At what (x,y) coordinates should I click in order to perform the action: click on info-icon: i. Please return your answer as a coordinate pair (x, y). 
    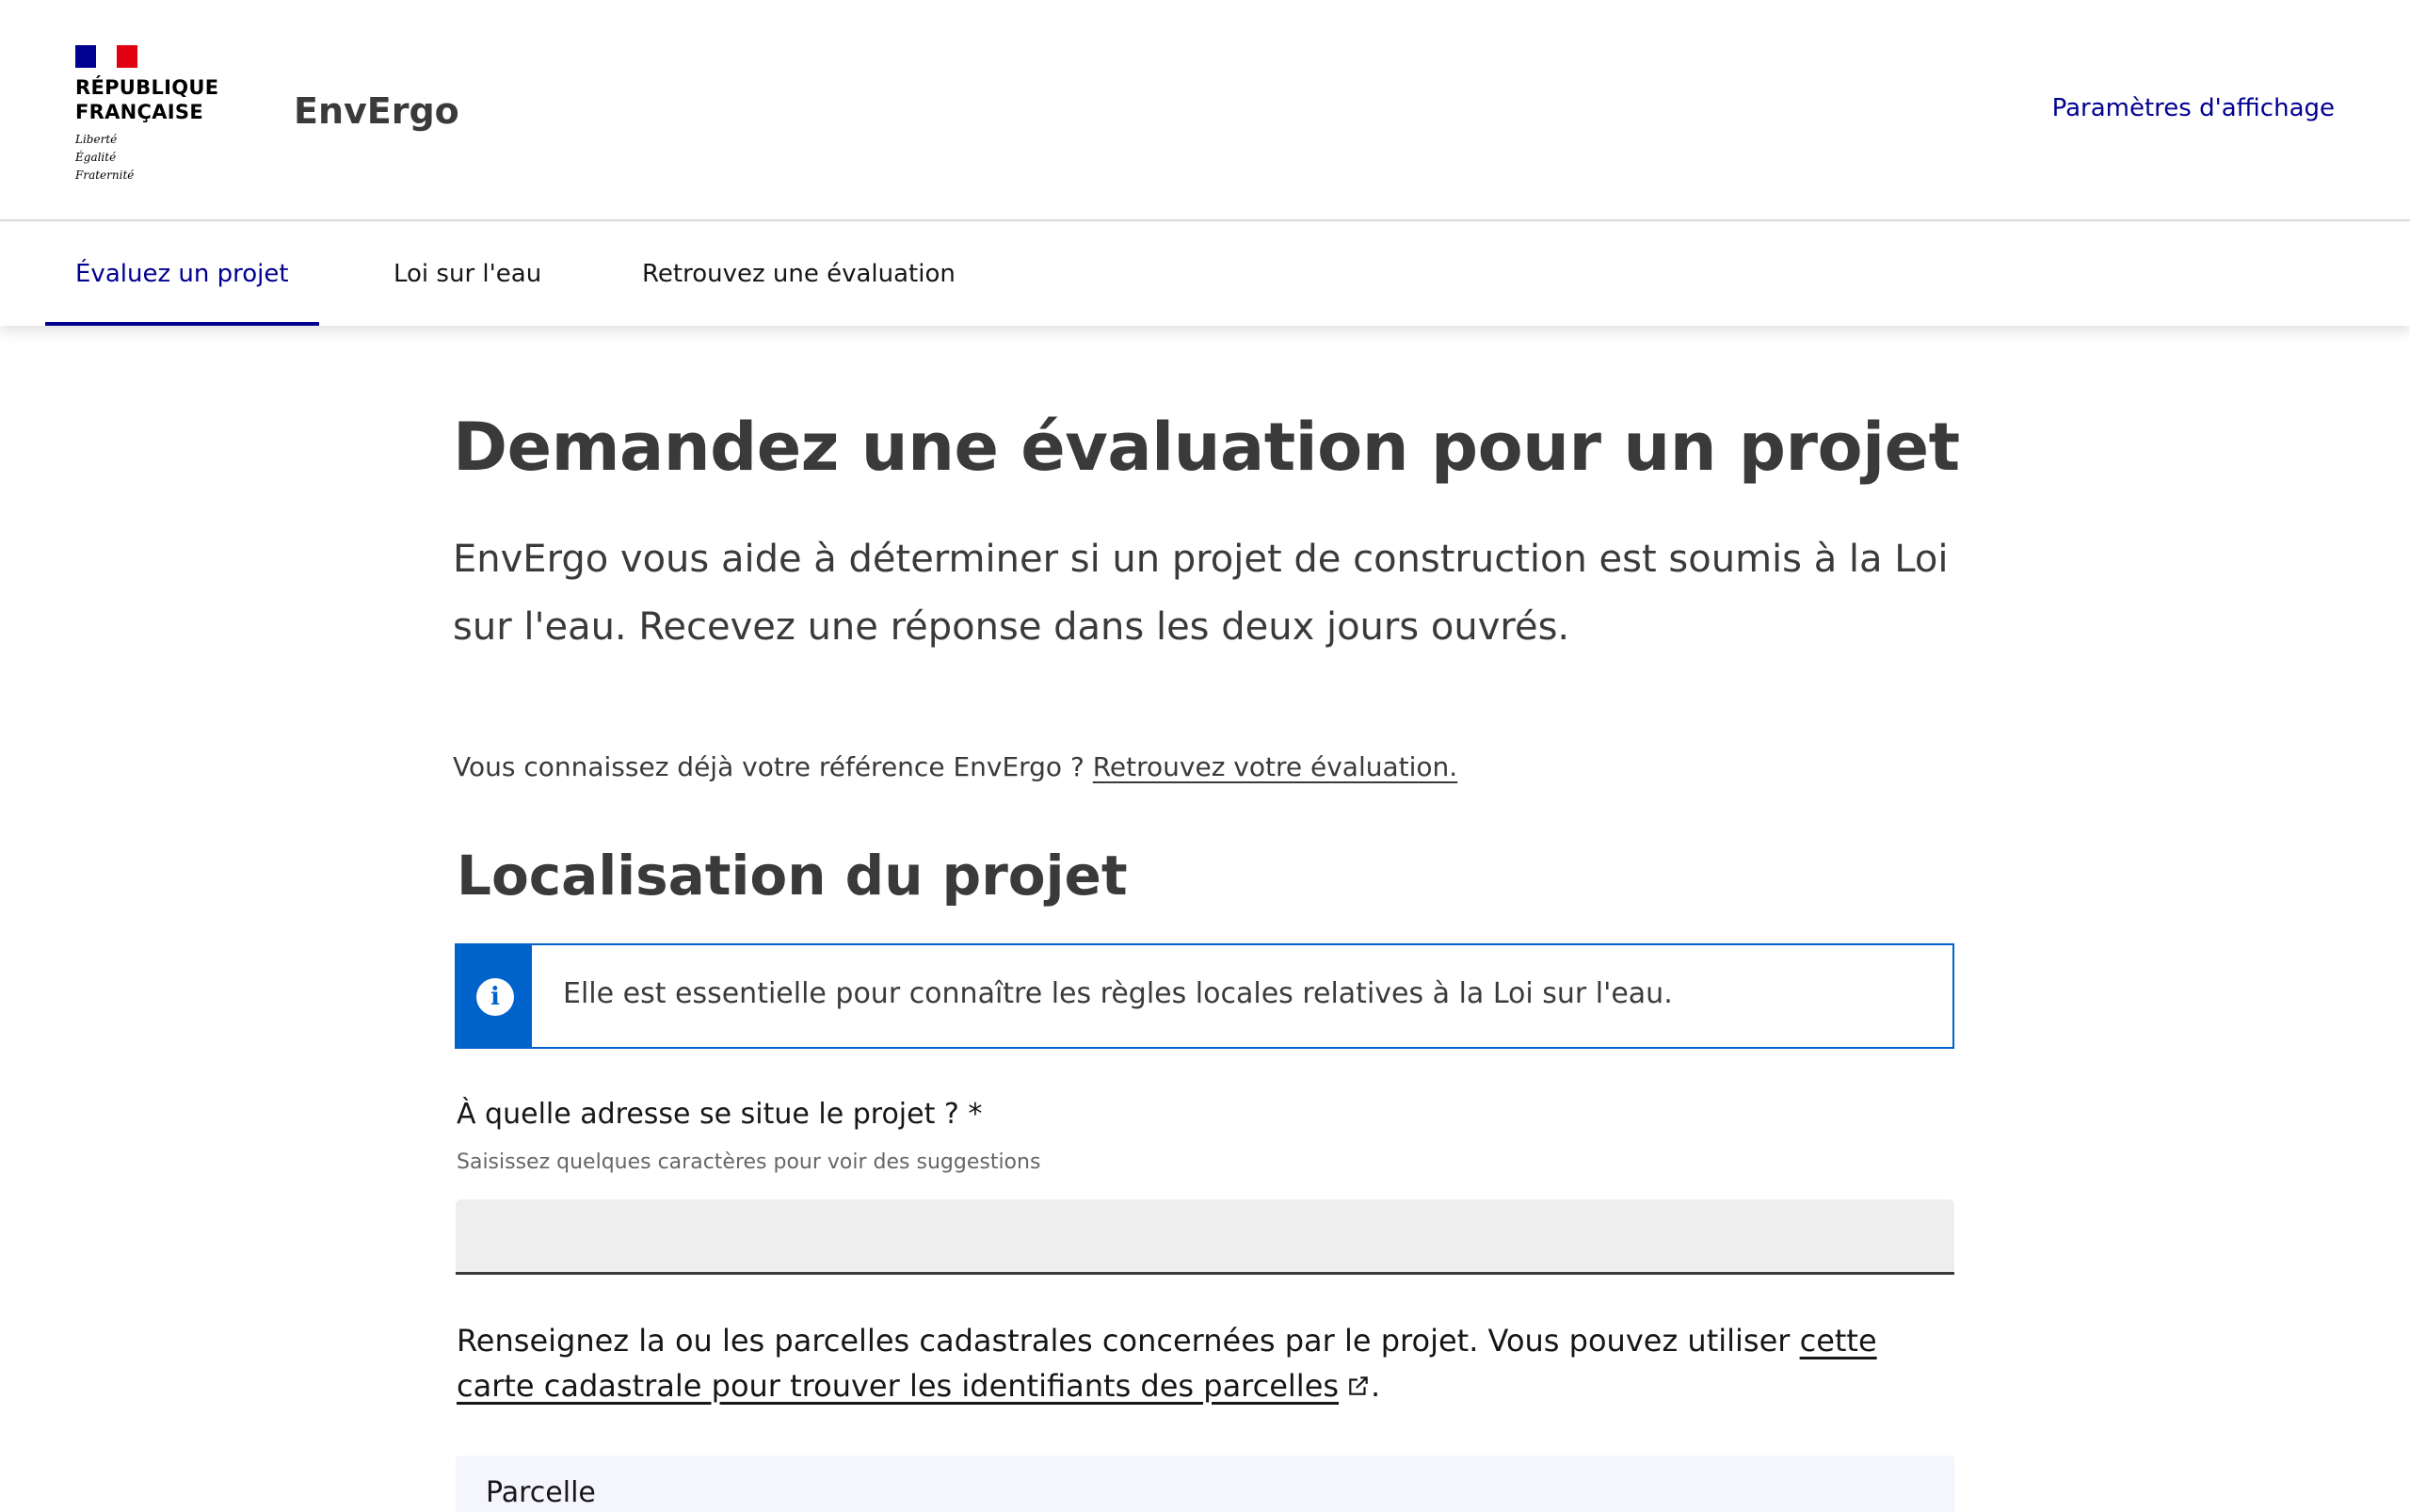
    Looking at the image, I should click on (495, 997).